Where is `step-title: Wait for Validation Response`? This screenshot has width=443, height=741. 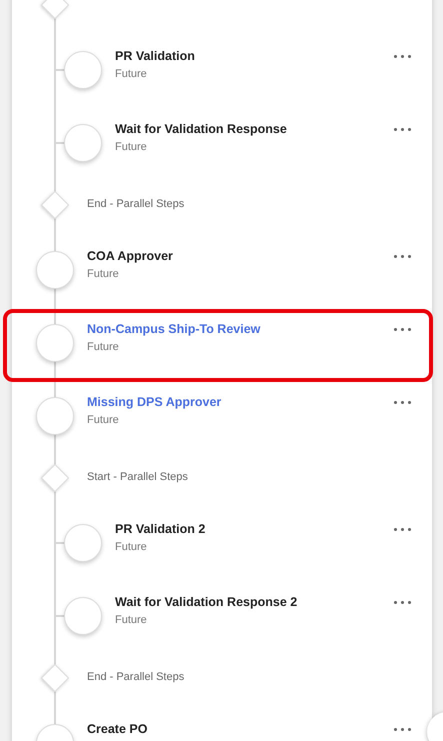
step-title: Wait for Validation Response is located at coordinates (201, 129).